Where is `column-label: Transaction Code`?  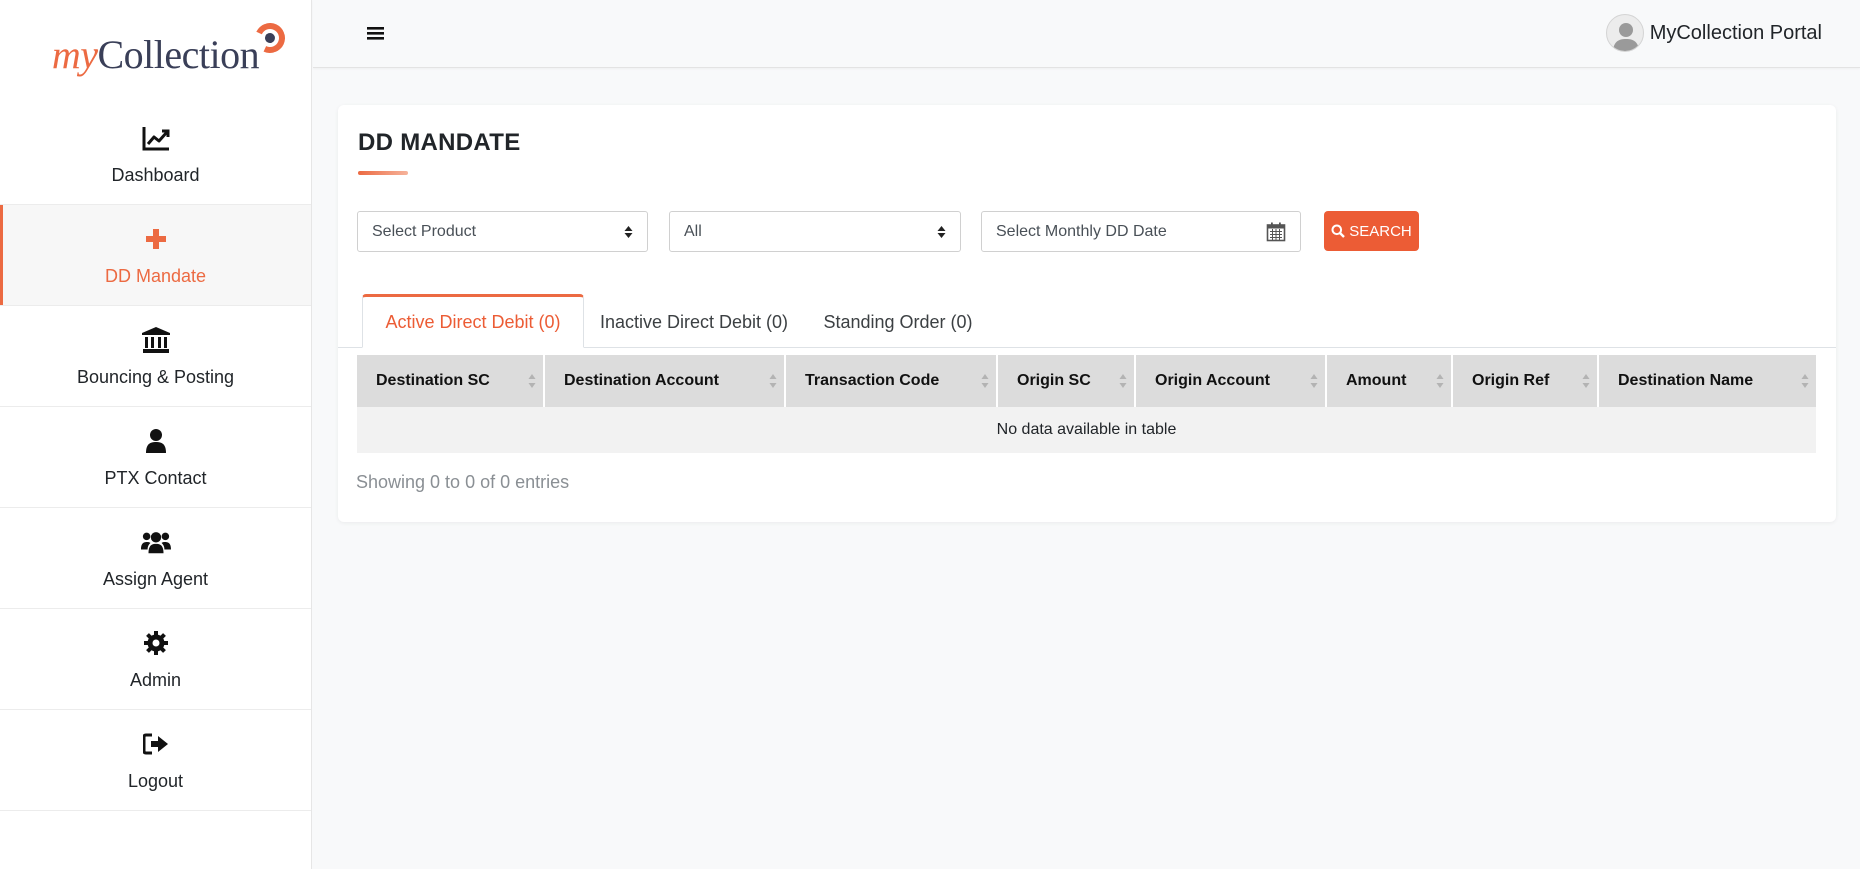
column-label: Transaction Code is located at coordinates (872, 380).